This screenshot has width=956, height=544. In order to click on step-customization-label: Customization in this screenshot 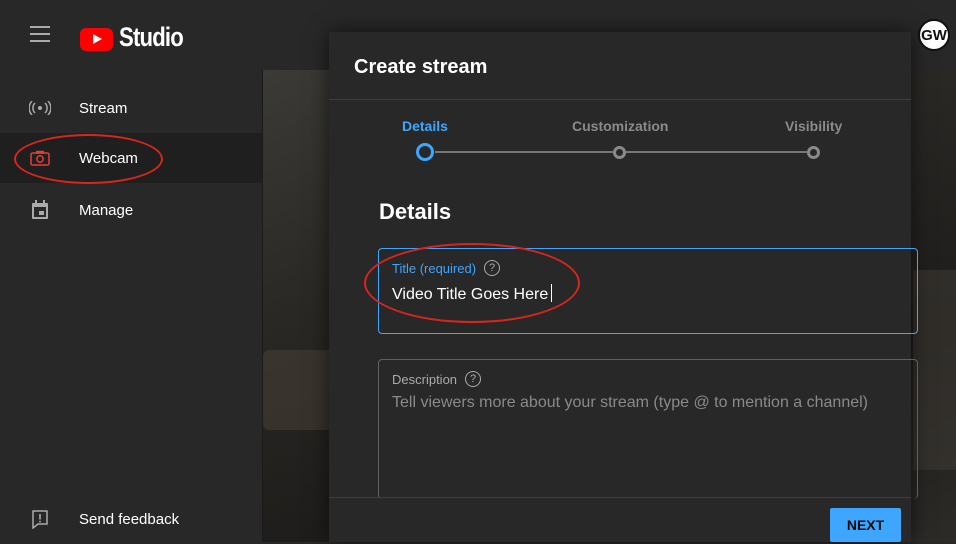, I will do `click(620, 126)`.